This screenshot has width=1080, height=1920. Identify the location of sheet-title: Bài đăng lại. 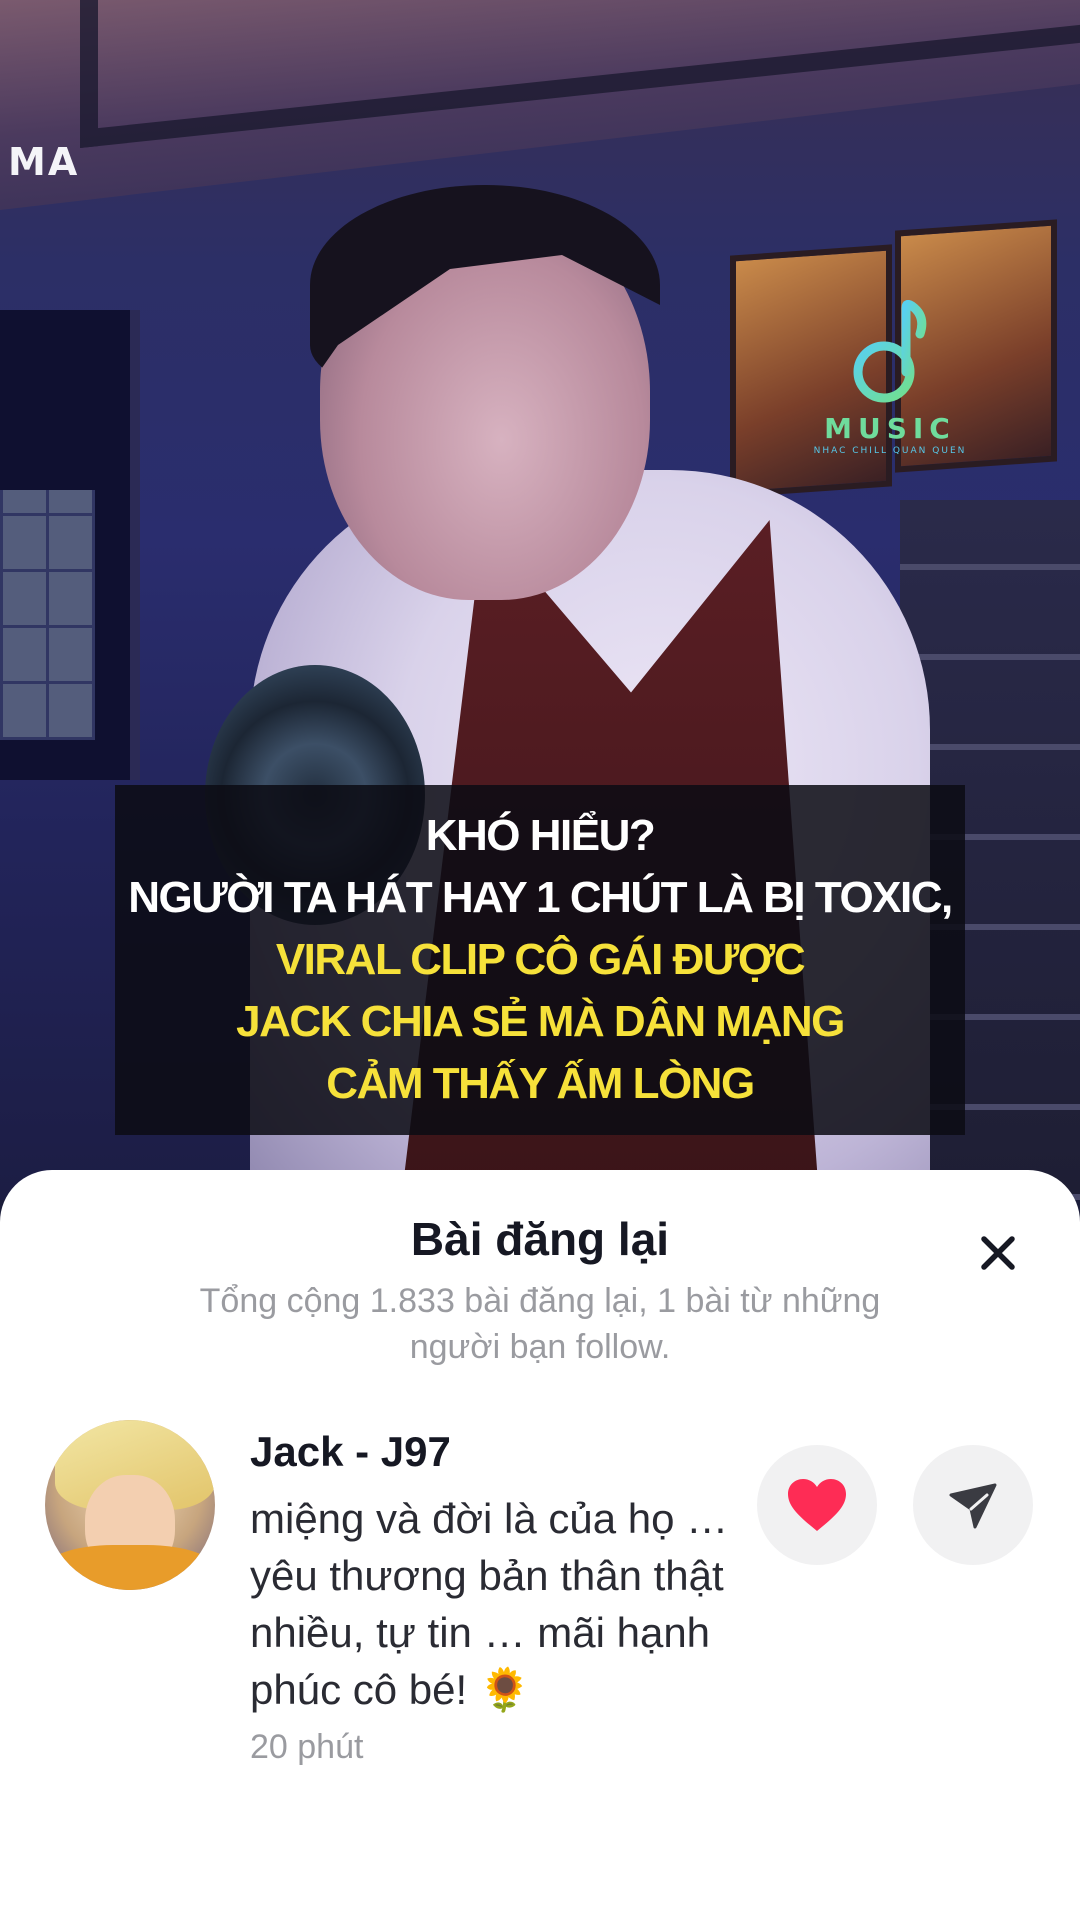
(540, 1239).